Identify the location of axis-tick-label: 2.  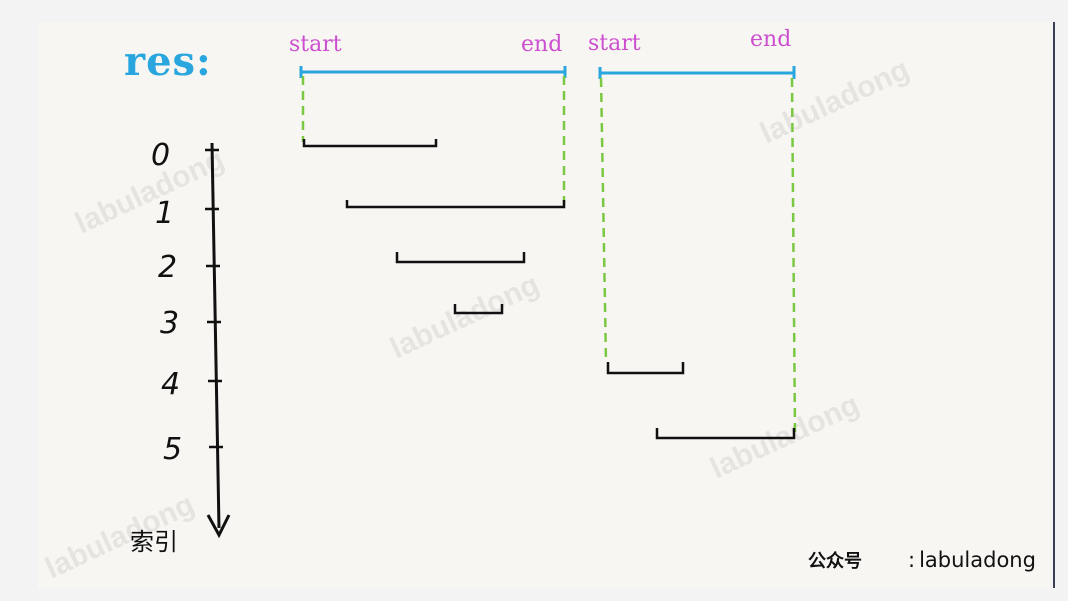
(168, 267).